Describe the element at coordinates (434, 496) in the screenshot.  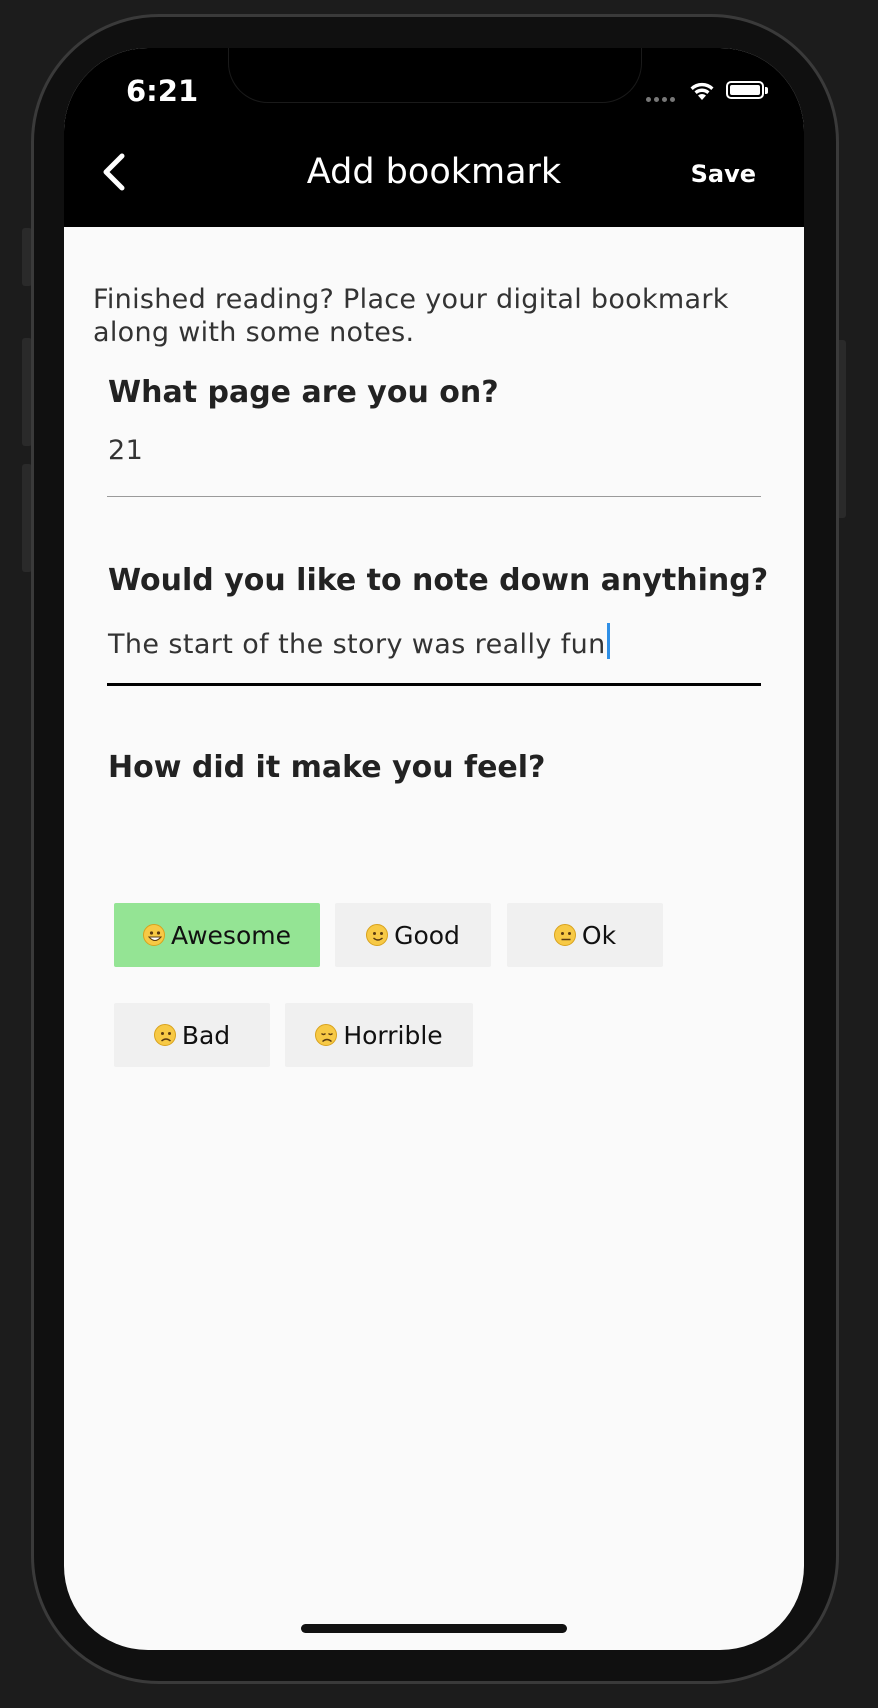
I see `page-field-underline` at that location.